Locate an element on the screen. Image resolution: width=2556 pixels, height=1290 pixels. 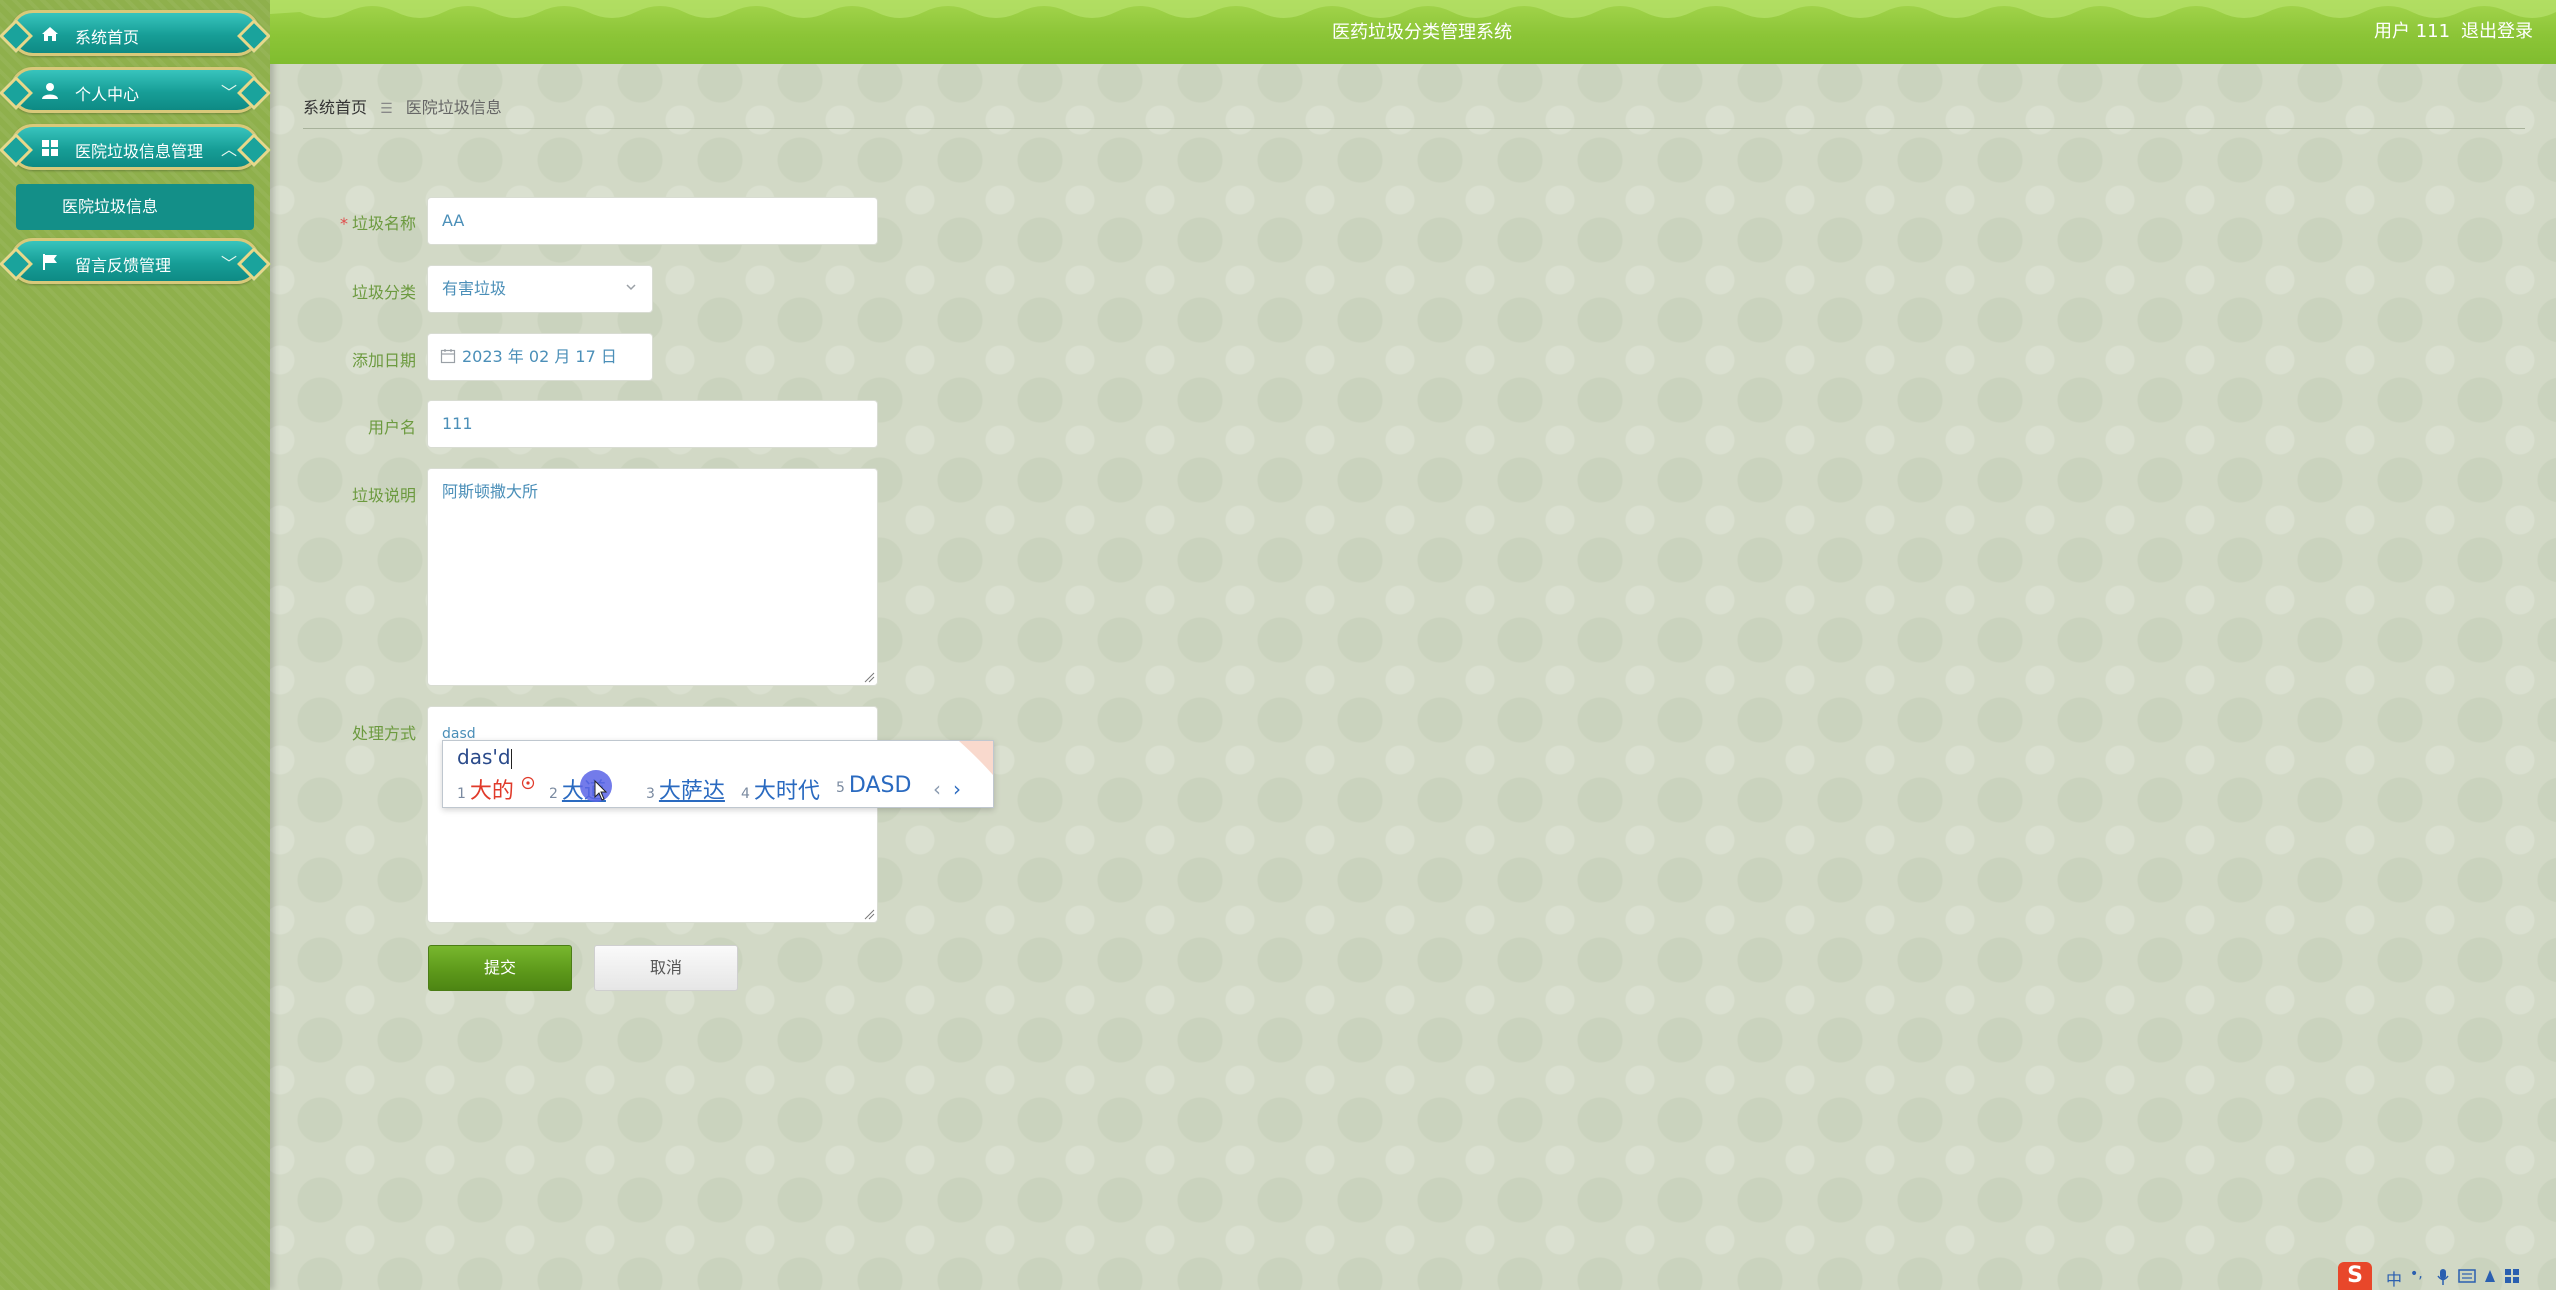
ime-candidate-4: 4 大时代 is located at coordinates (780, 789).